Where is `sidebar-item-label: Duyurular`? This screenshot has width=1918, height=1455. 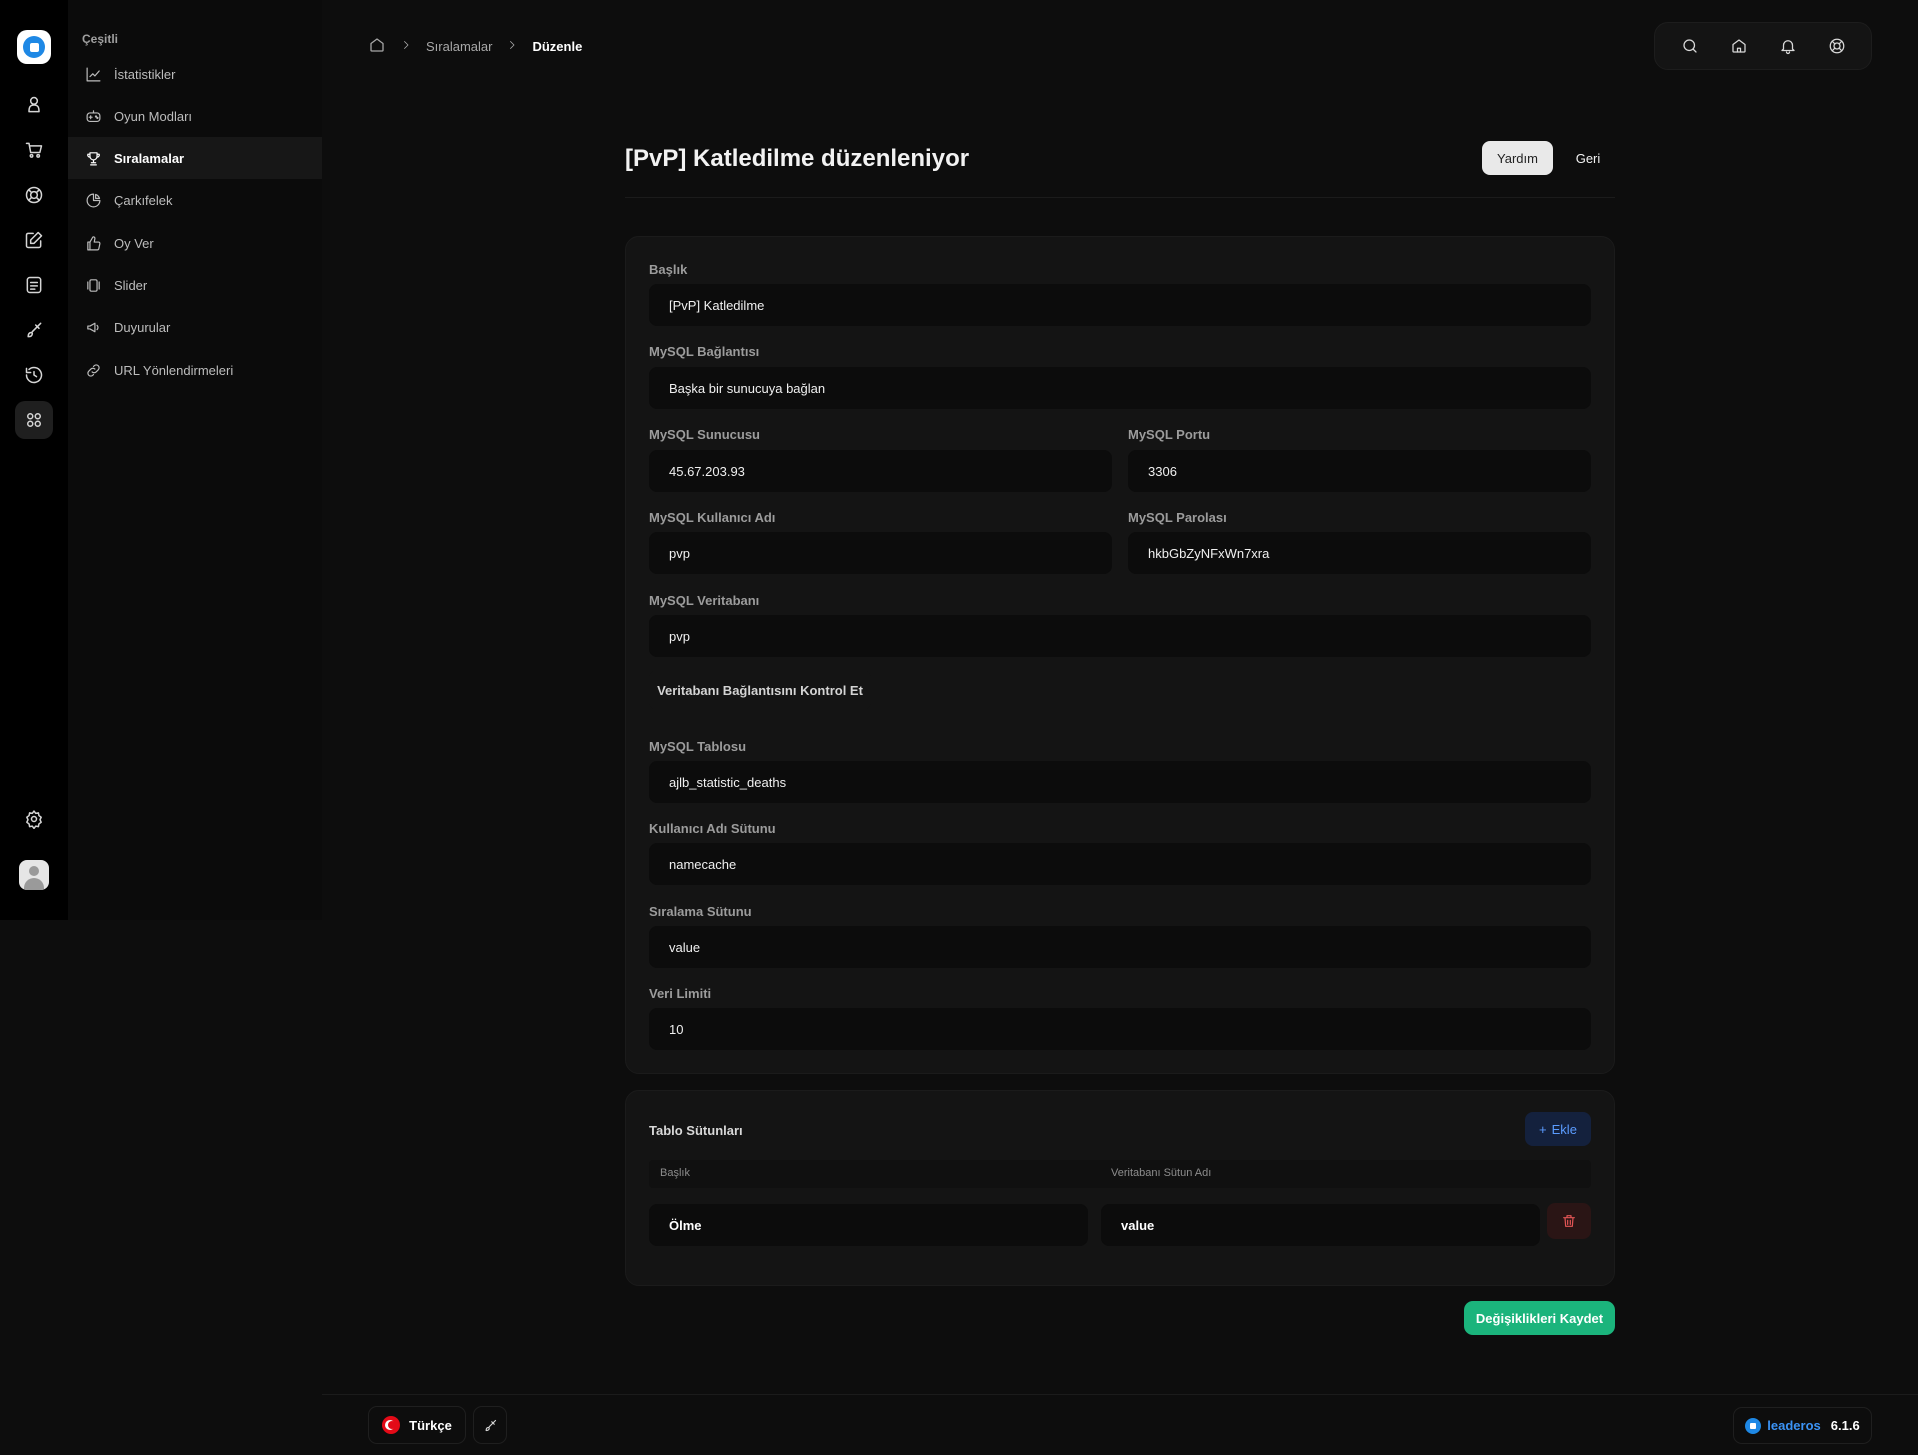 sidebar-item-label: Duyurular is located at coordinates (142, 327).